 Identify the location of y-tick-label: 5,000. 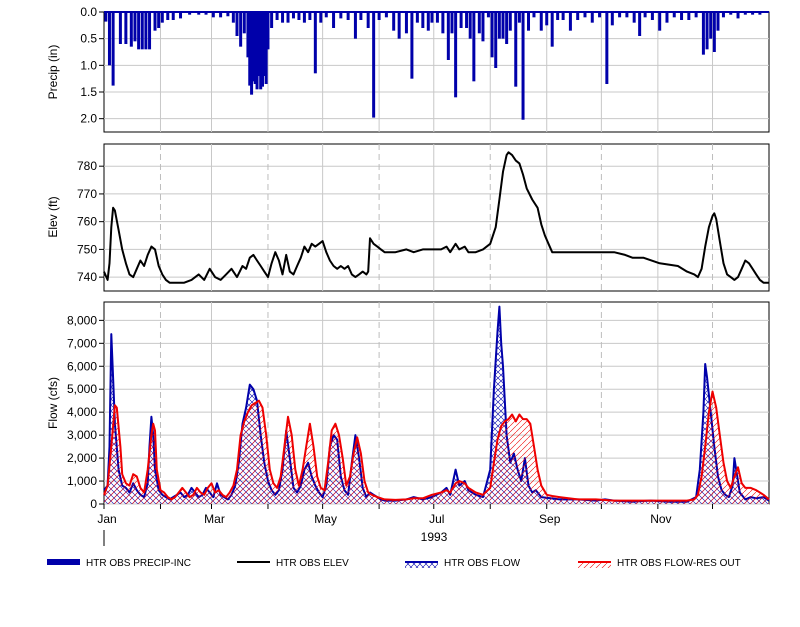
(82, 389).